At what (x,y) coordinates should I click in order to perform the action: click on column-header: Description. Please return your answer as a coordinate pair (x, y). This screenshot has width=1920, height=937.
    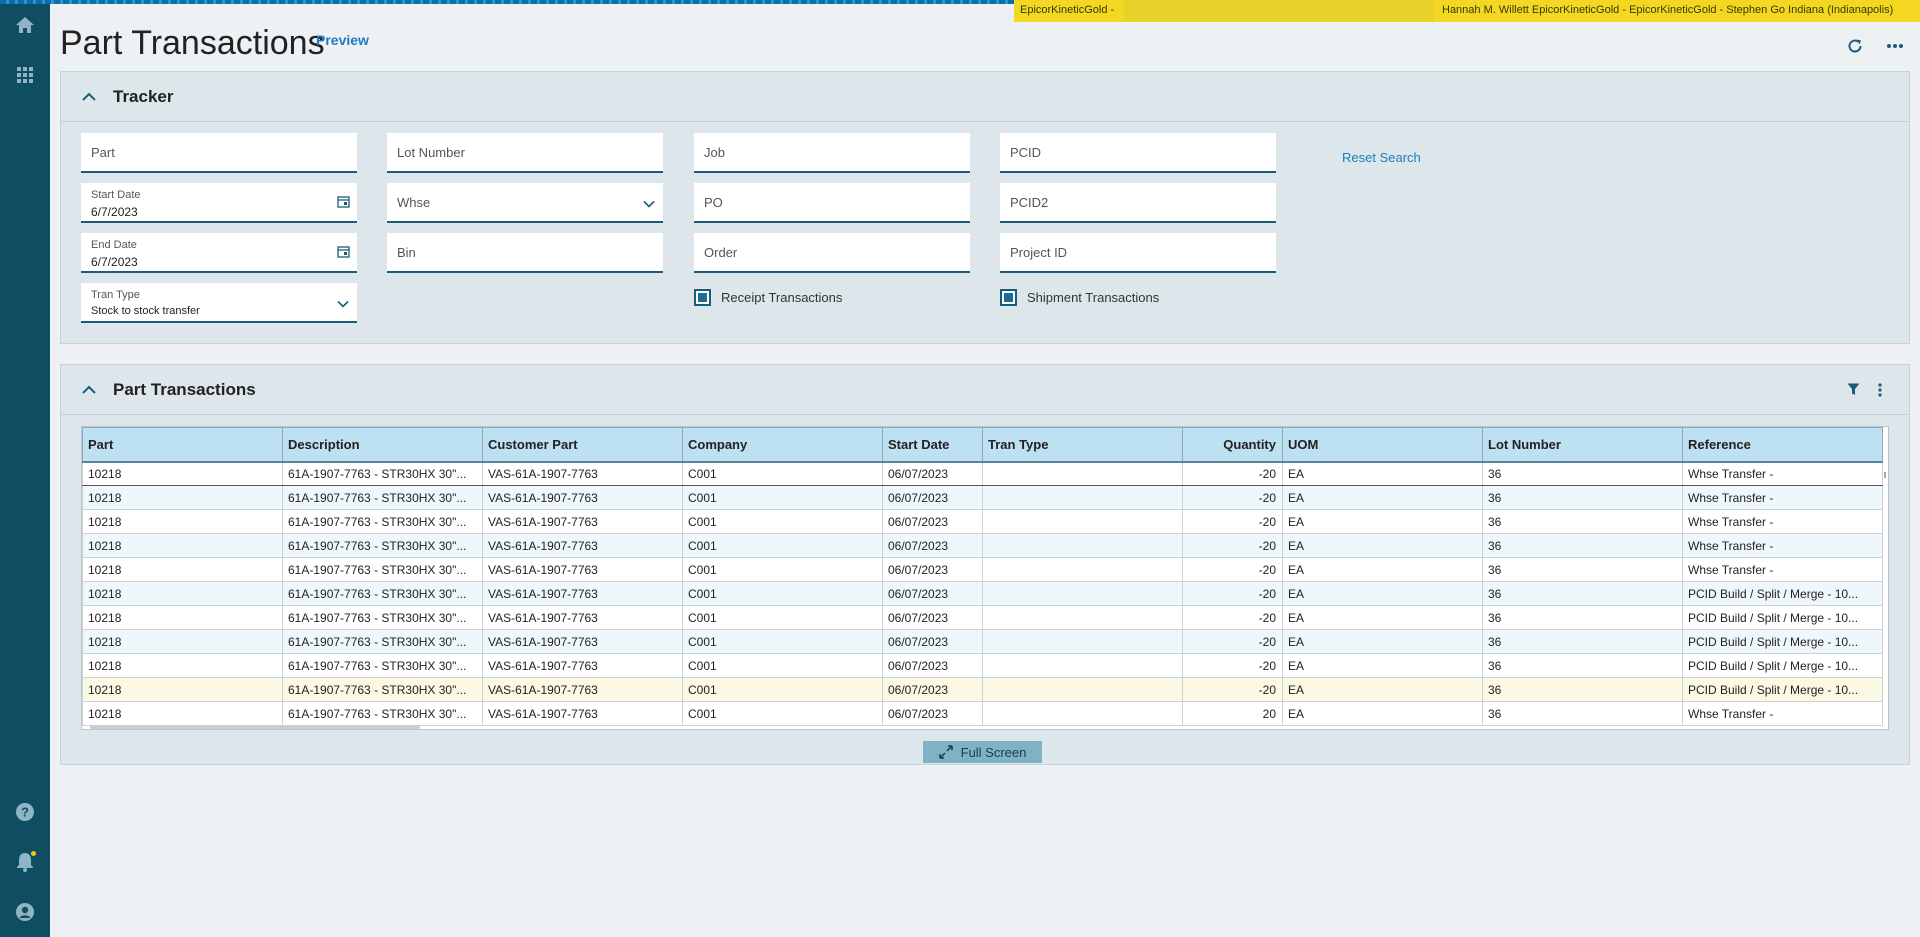
    Looking at the image, I should click on (382, 445).